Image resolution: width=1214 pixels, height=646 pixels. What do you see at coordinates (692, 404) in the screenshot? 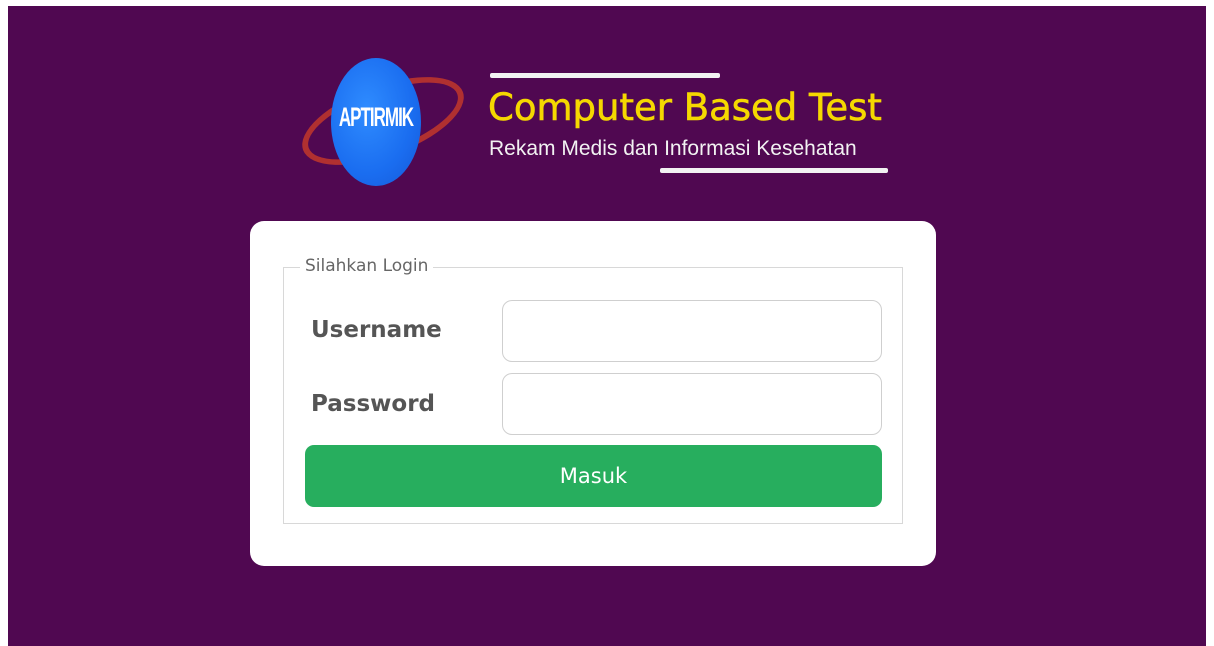
I see `password-input` at bounding box center [692, 404].